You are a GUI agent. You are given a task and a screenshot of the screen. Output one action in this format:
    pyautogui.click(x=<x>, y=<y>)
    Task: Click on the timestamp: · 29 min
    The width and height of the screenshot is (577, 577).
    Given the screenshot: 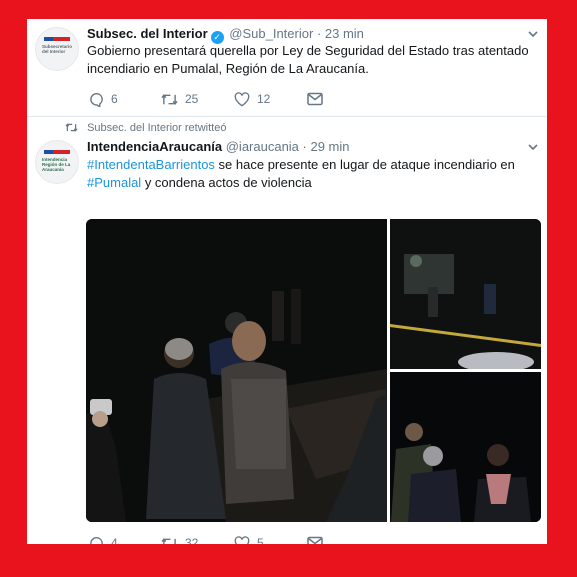 What is the action you would take?
    pyautogui.click(x=326, y=146)
    